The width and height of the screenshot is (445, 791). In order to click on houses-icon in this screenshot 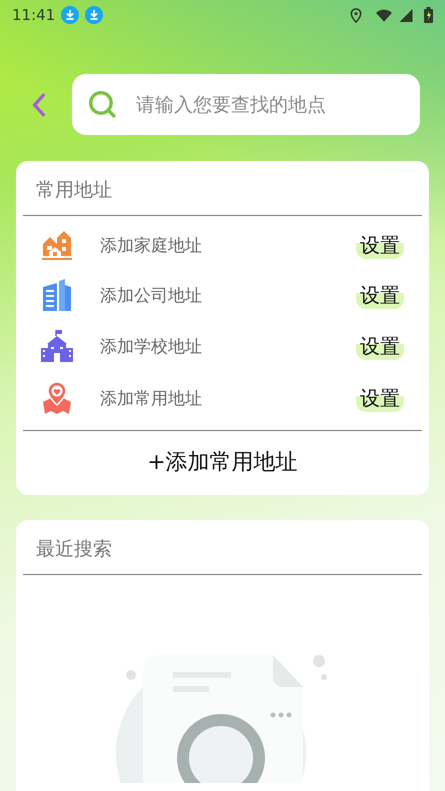, I will do `click(57, 245)`.